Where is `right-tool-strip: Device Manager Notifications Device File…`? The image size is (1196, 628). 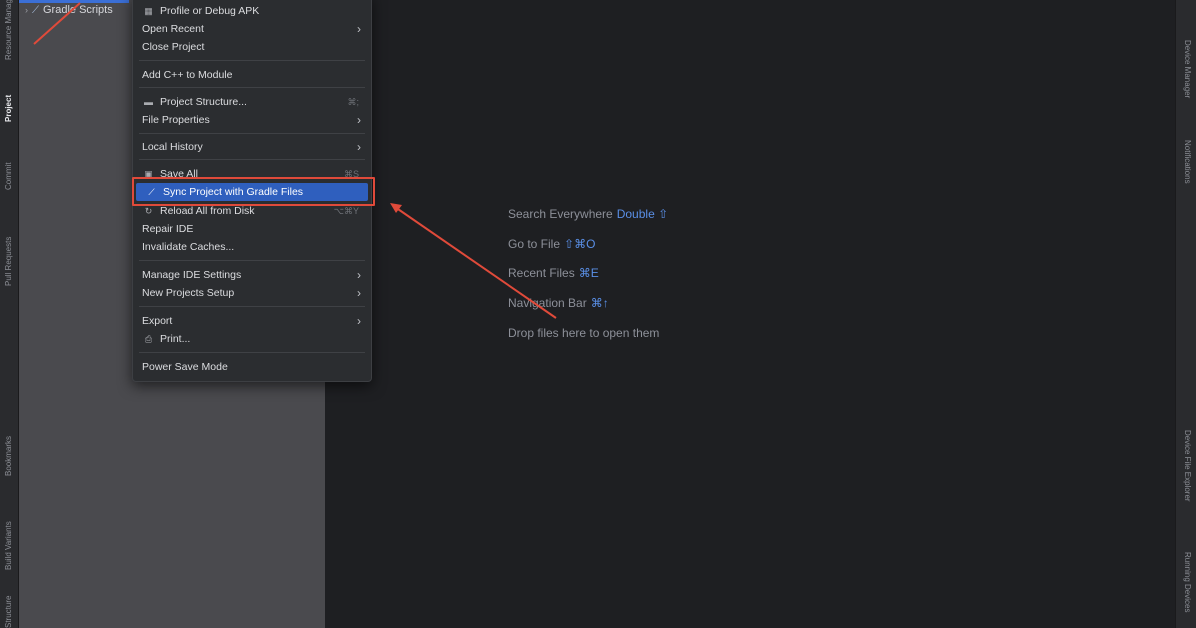 right-tool-strip: Device Manager Notifications Device File… is located at coordinates (1185, 314).